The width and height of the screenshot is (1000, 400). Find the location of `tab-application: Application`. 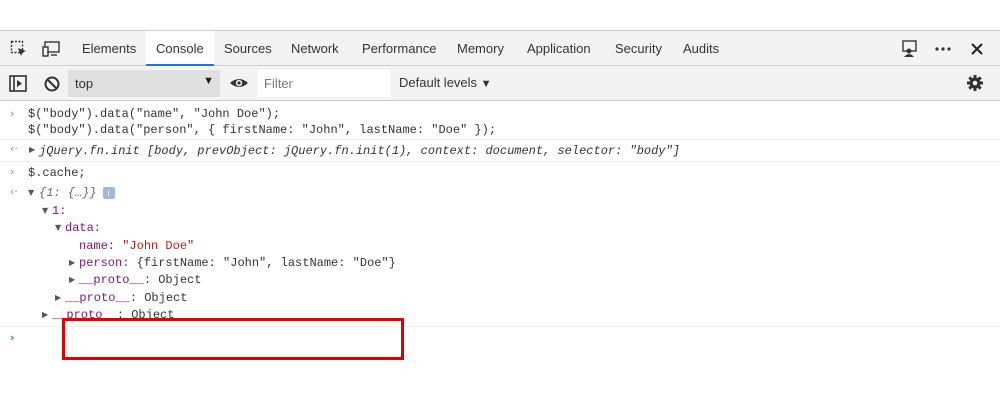

tab-application: Application is located at coordinates (559, 48).